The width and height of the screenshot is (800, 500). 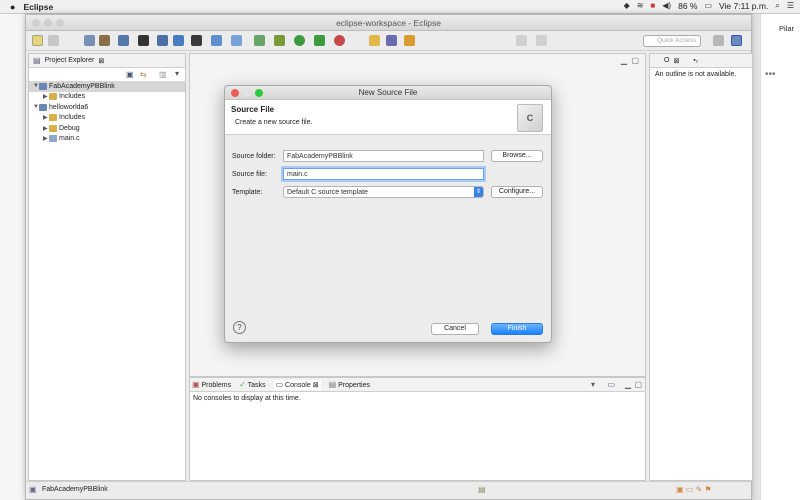 What do you see at coordinates (37, 60) in the screenshot?
I see `explorer-icon: ▤` at bounding box center [37, 60].